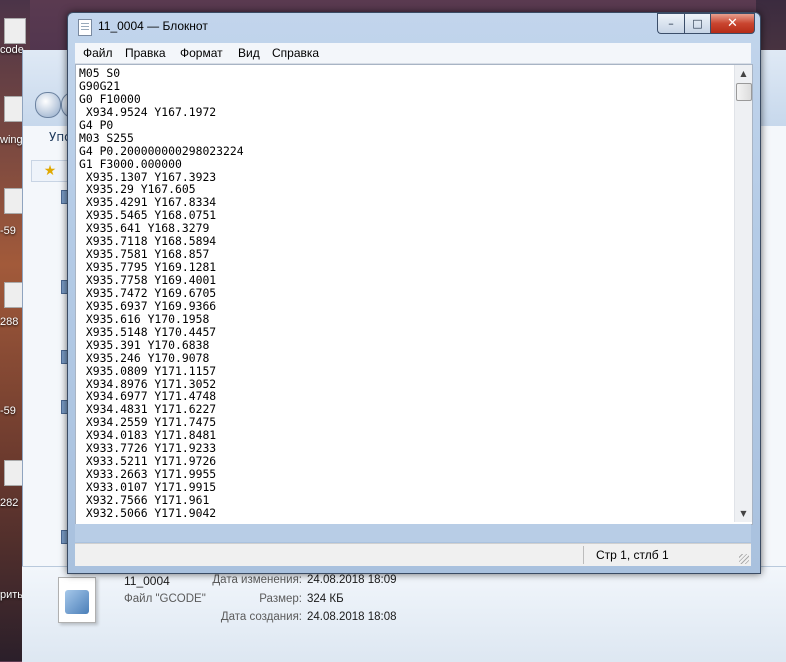  I want to click on desktop-icon-label: code, so click(12, 50).